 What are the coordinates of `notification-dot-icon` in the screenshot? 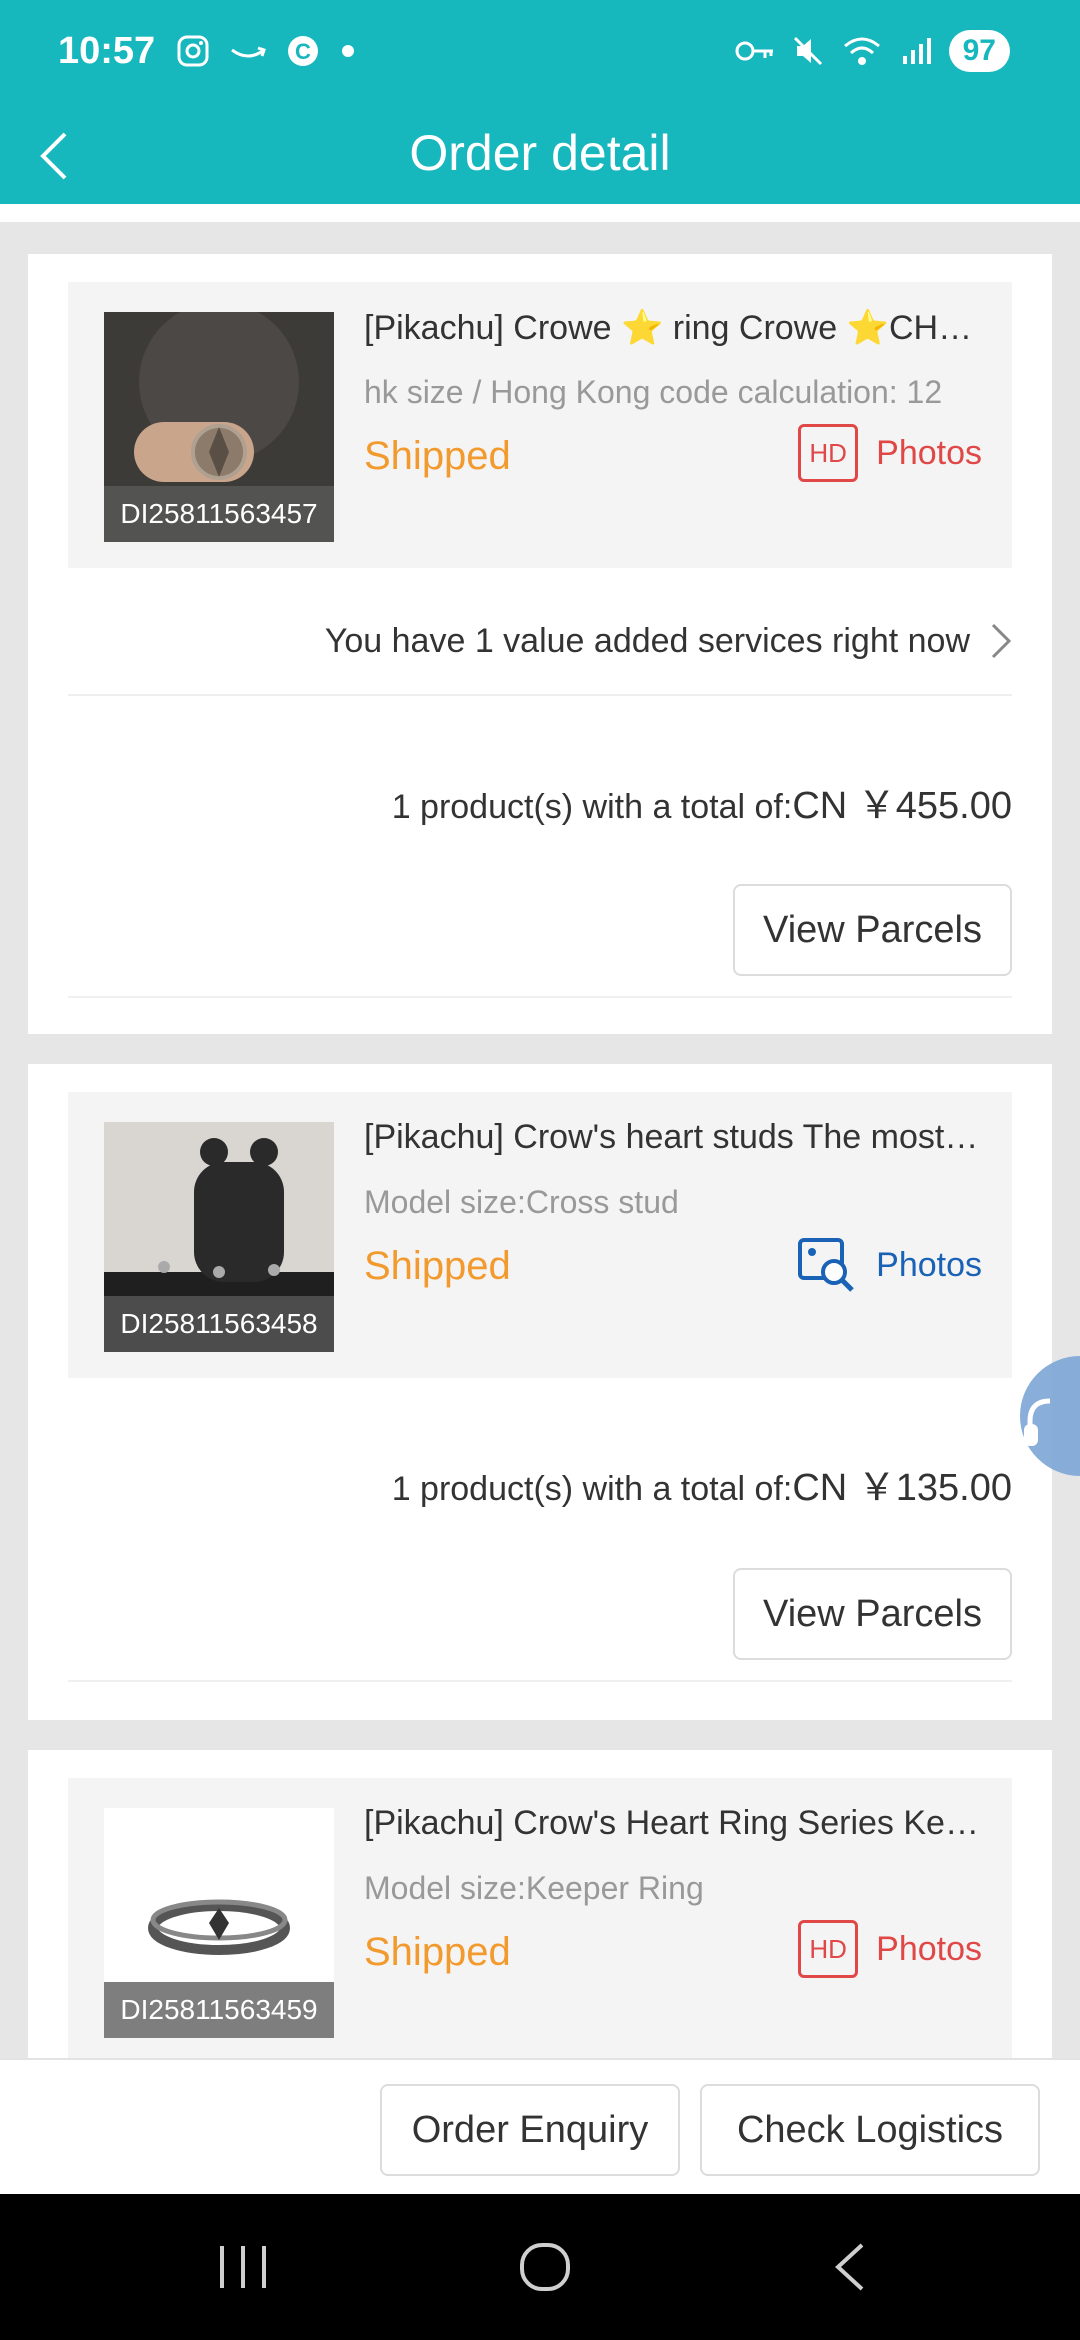 It's located at (348, 51).